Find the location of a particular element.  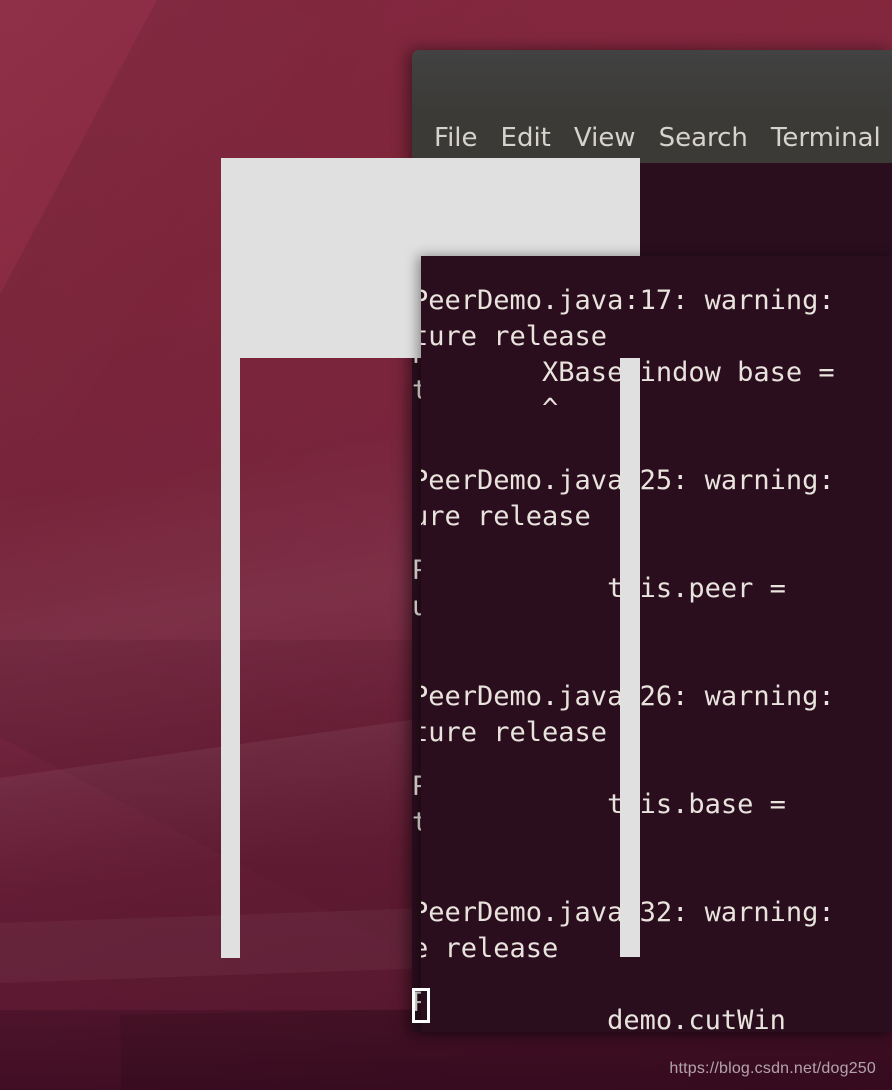

menu-item-search: Search is located at coordinates (703, 138).